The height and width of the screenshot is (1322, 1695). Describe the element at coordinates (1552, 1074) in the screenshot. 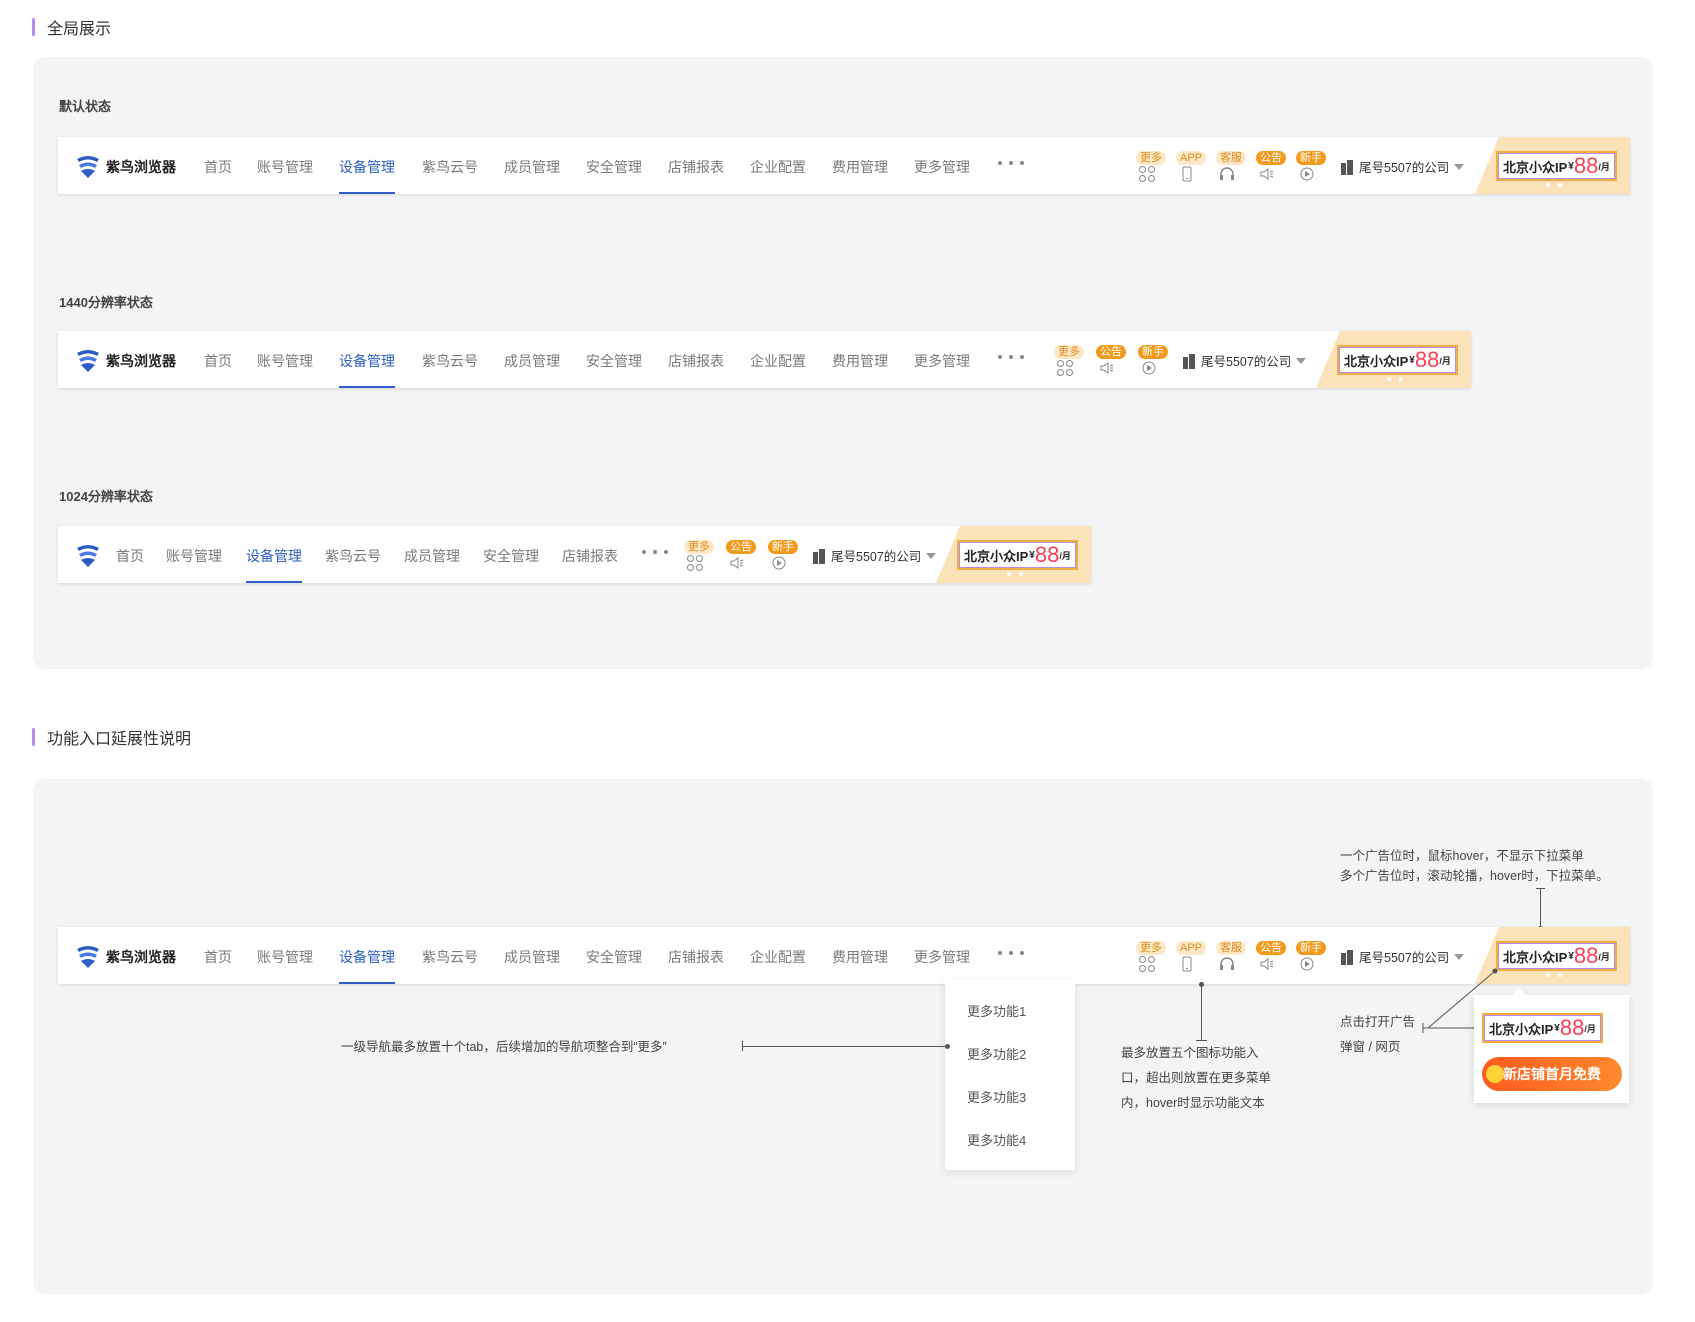

I see `promo-banner: 新店铺首月免费` at that location.